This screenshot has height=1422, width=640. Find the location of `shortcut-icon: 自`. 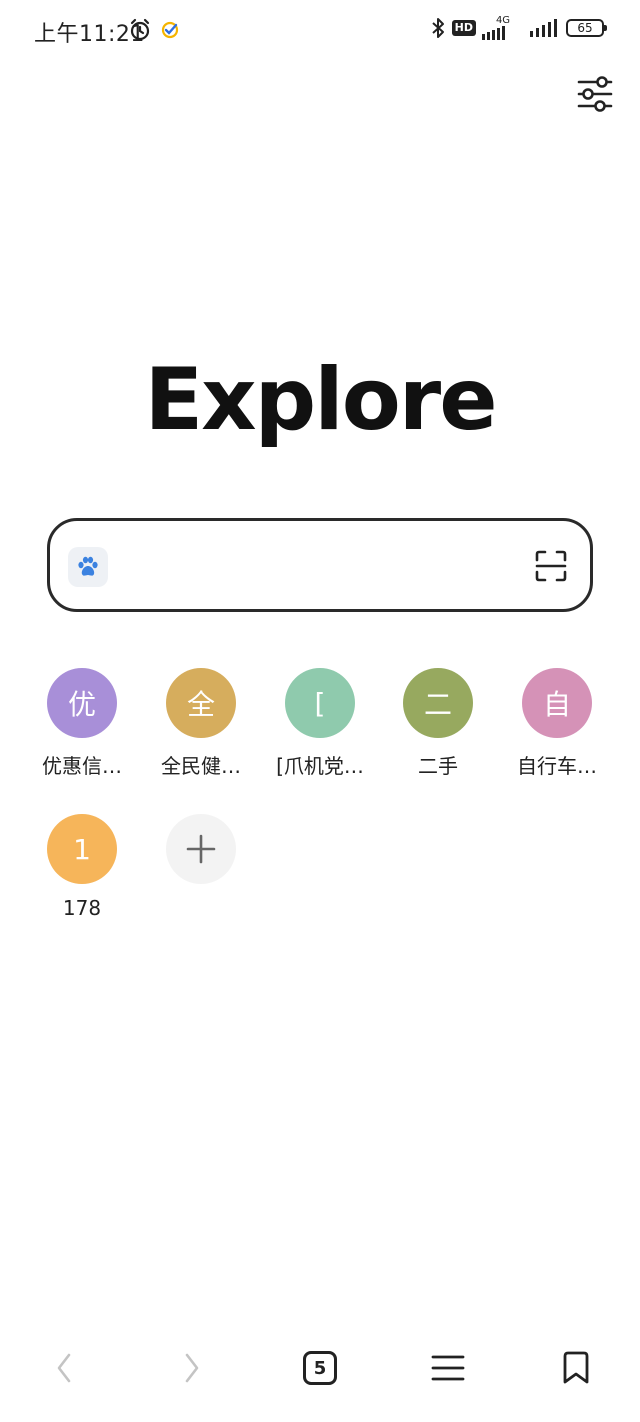

shortcut-icon: 自 is located at coordinates (557, 703).